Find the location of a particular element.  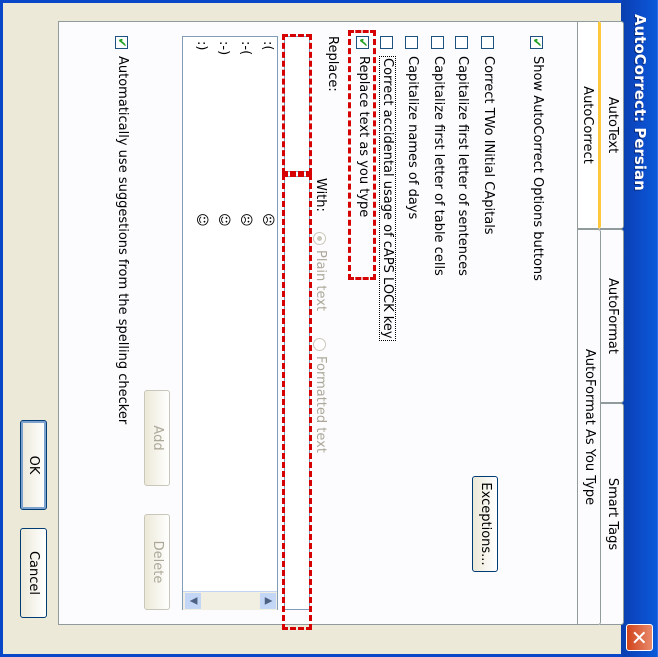

list-item: :) ☺ is located at coordinates (200, 267).